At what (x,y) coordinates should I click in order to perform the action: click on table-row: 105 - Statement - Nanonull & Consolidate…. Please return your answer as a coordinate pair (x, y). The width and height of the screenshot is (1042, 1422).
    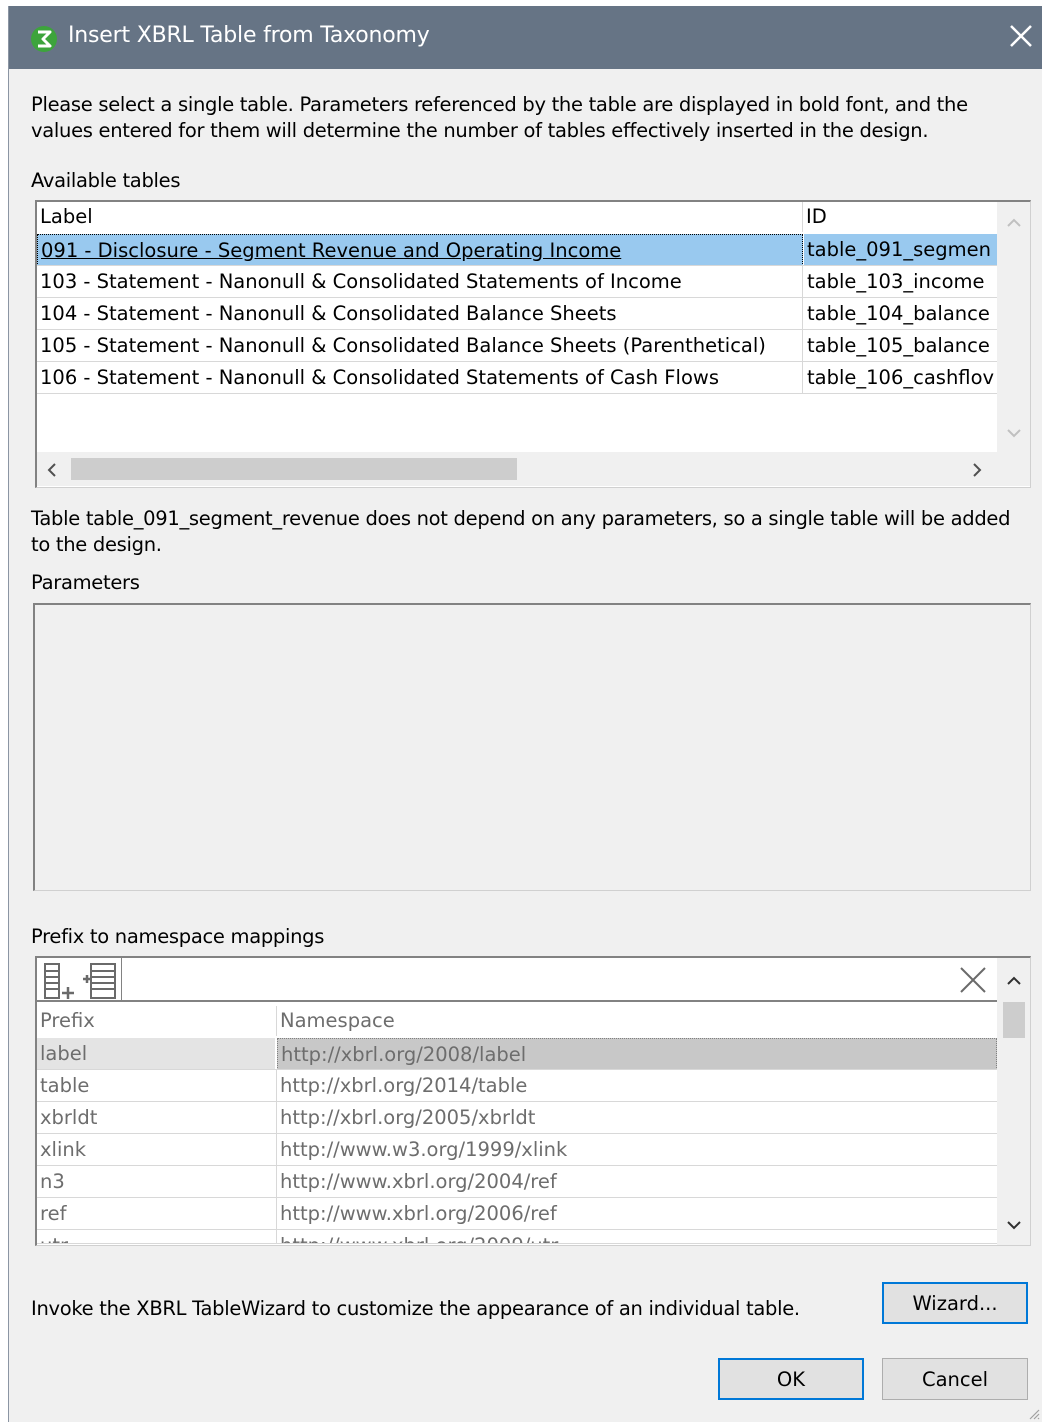
    Looking at the image, I should click on (517, 346).